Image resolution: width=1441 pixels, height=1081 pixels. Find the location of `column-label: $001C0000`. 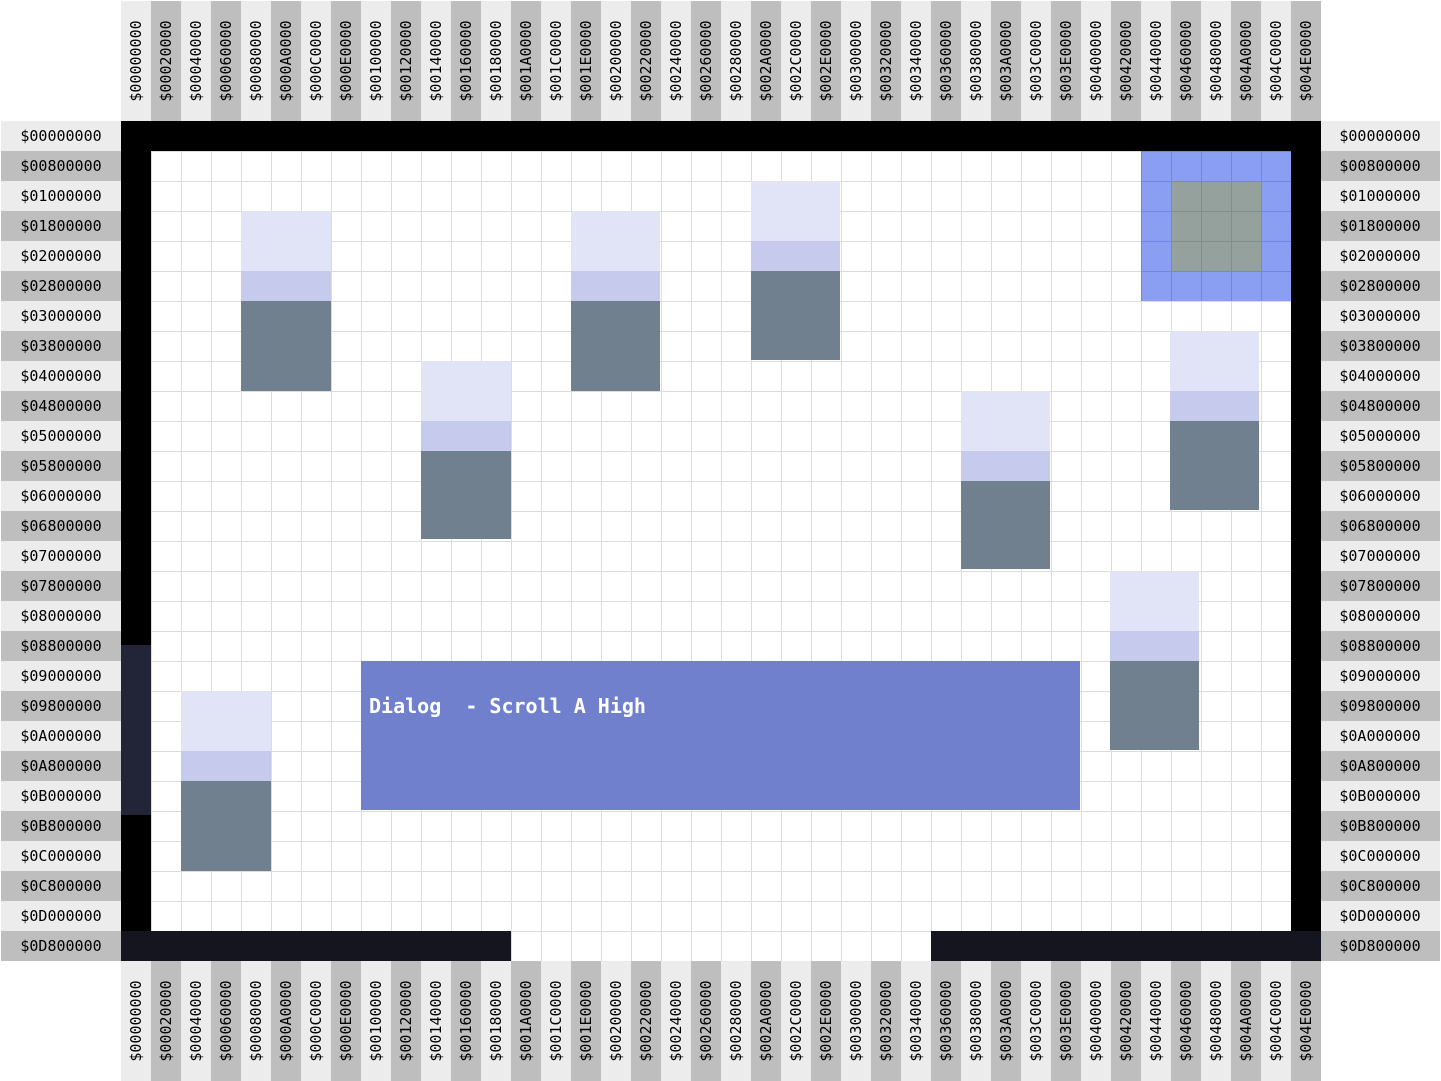

column-label: $001C0000 is located at coordinates (556, 1021).